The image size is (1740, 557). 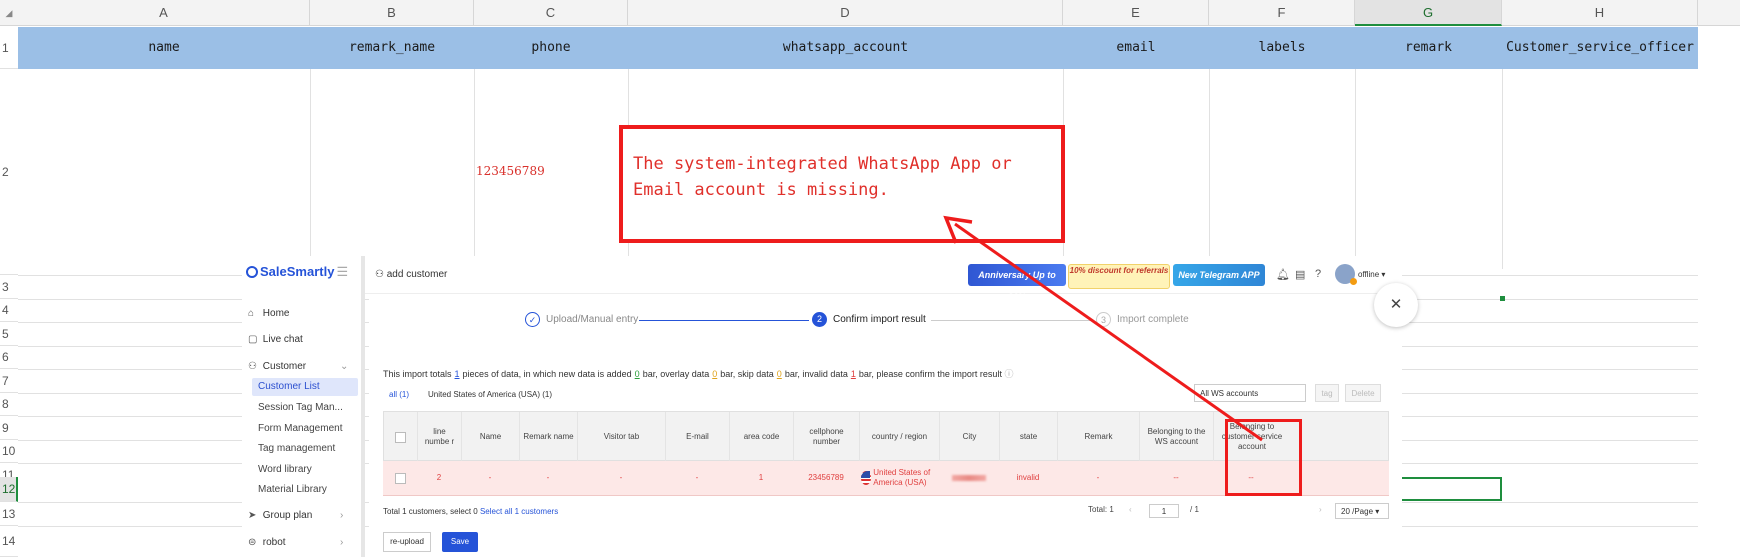 I want to click on ws-account-select: All WS accounts, so click(x=1250, y=393).